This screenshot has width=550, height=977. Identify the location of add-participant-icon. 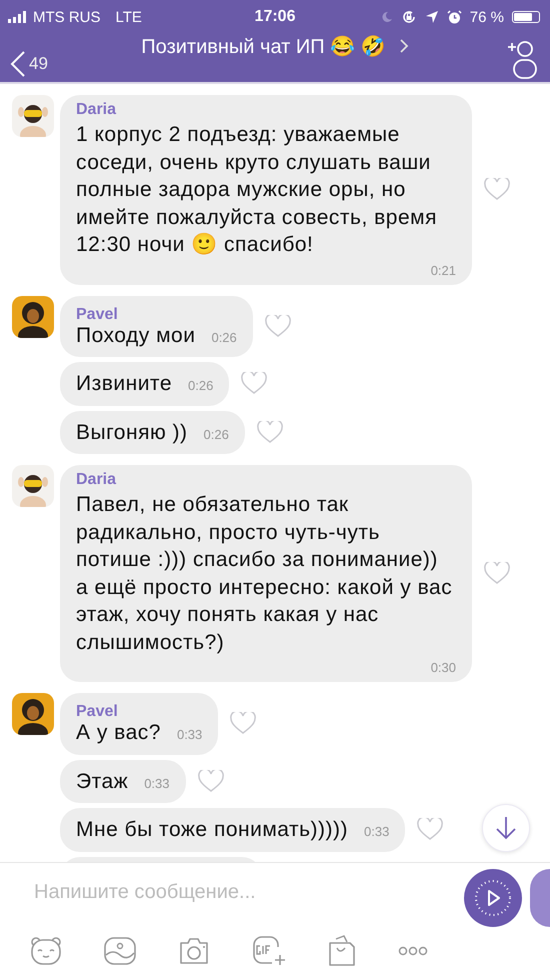
(523, 60).